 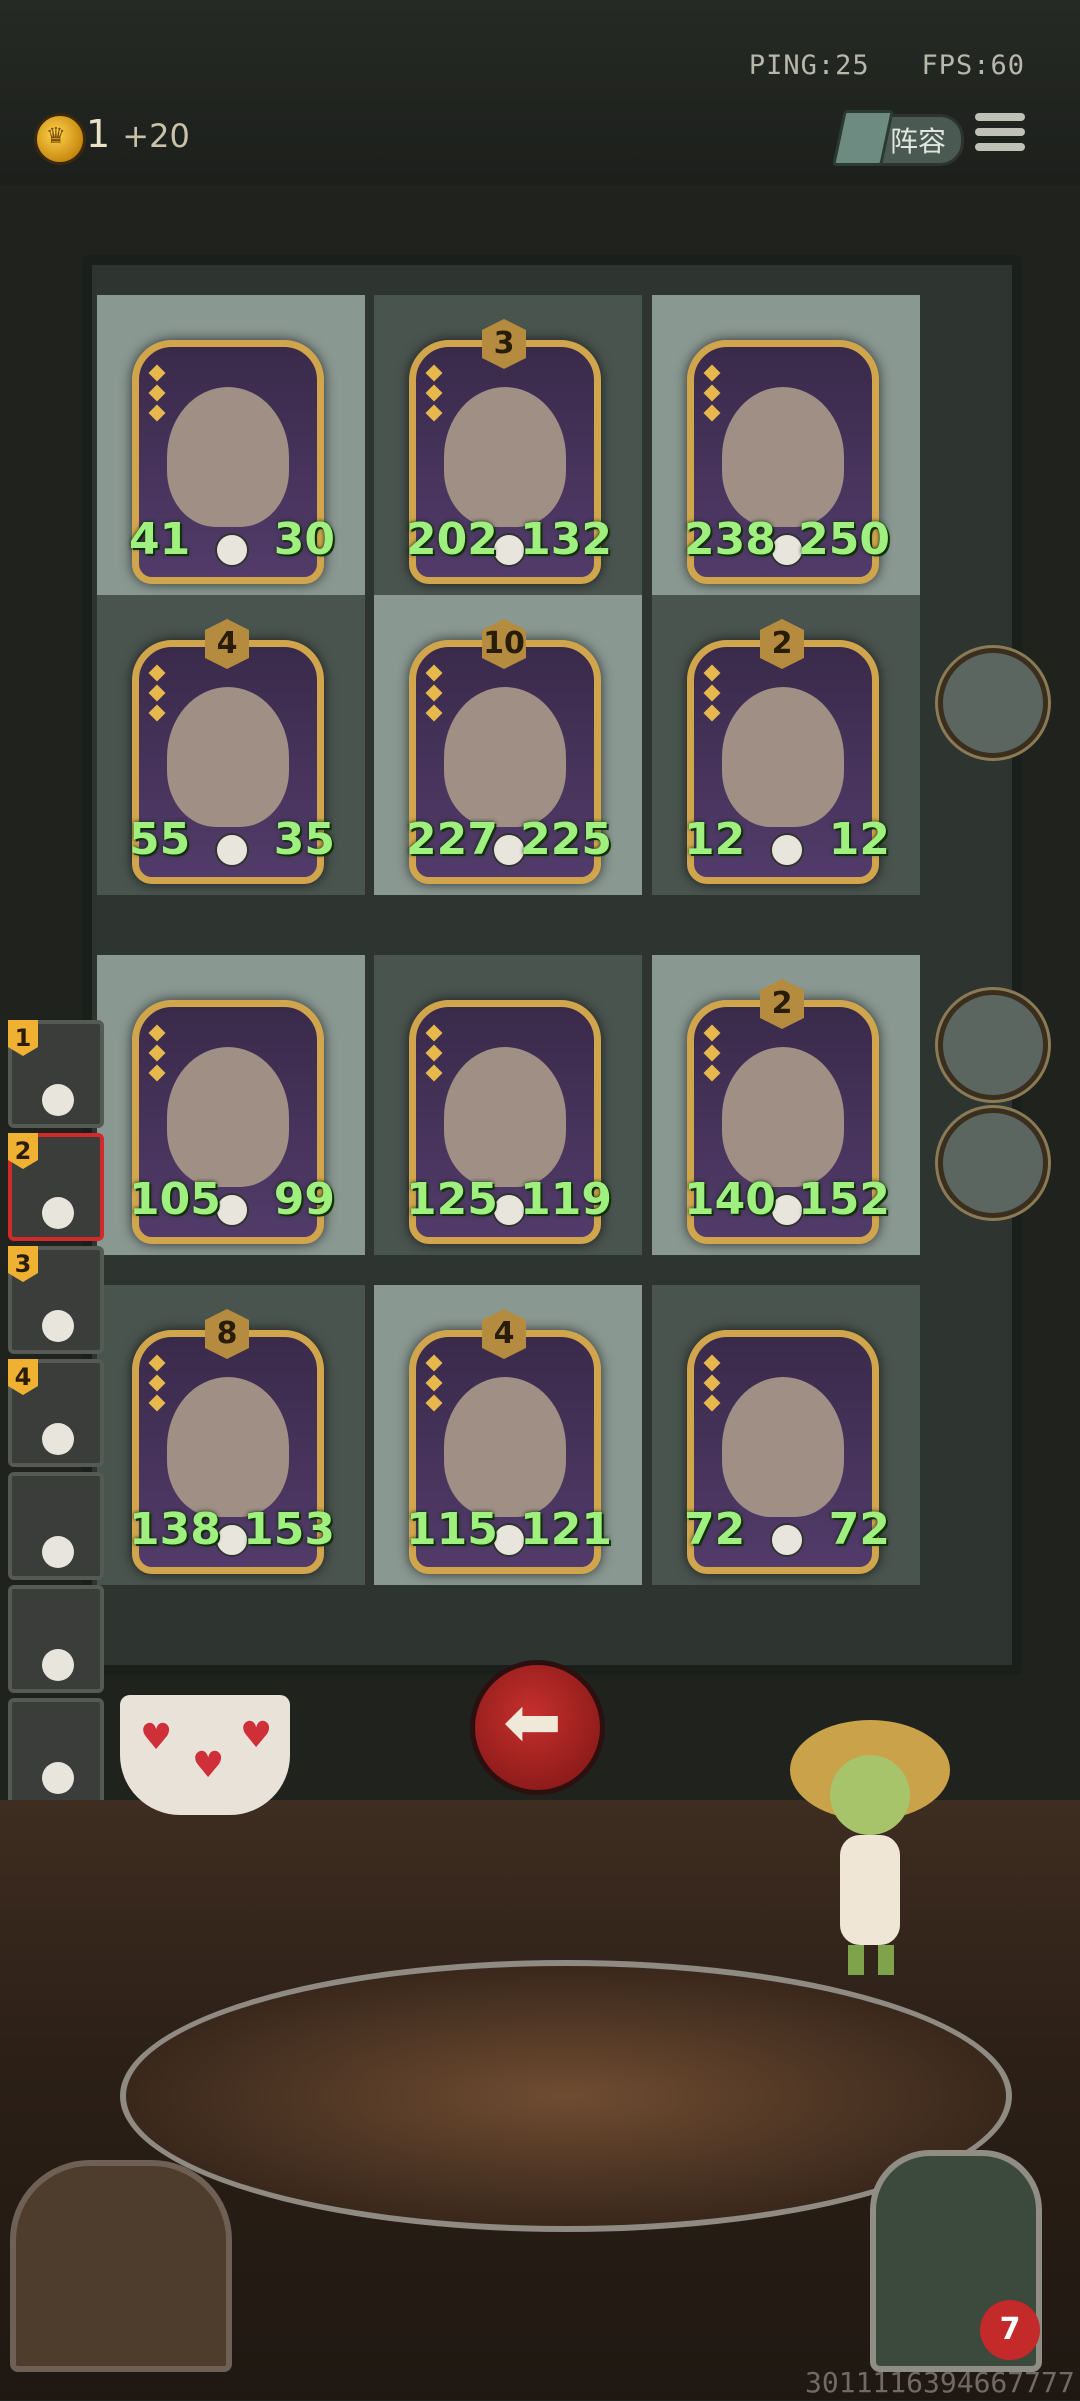 I want to click on unit-card: 227 225 10, so click(x=509, y=751).